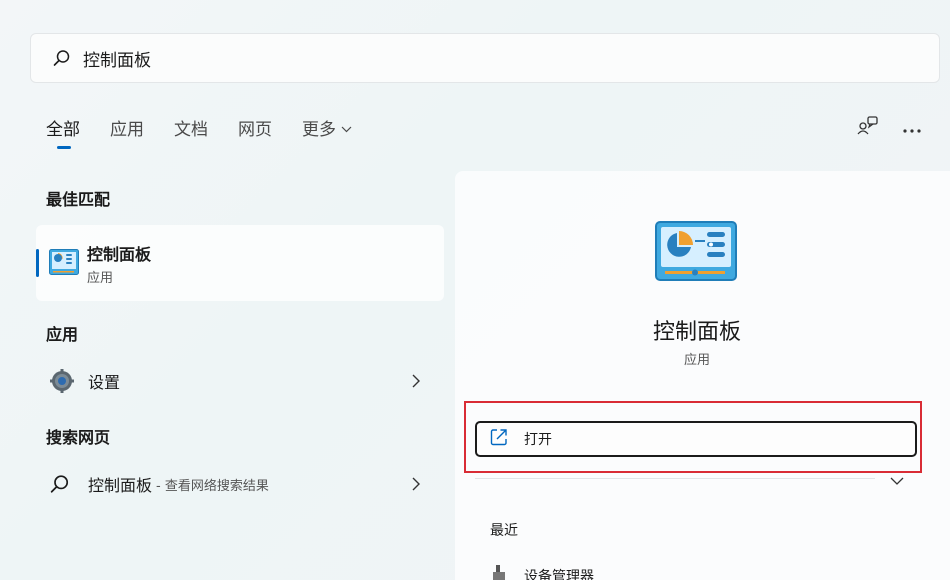 The width and height of the screenshot is (950, 580). I want to click on best-match-type: 应用, so click(100, 278).